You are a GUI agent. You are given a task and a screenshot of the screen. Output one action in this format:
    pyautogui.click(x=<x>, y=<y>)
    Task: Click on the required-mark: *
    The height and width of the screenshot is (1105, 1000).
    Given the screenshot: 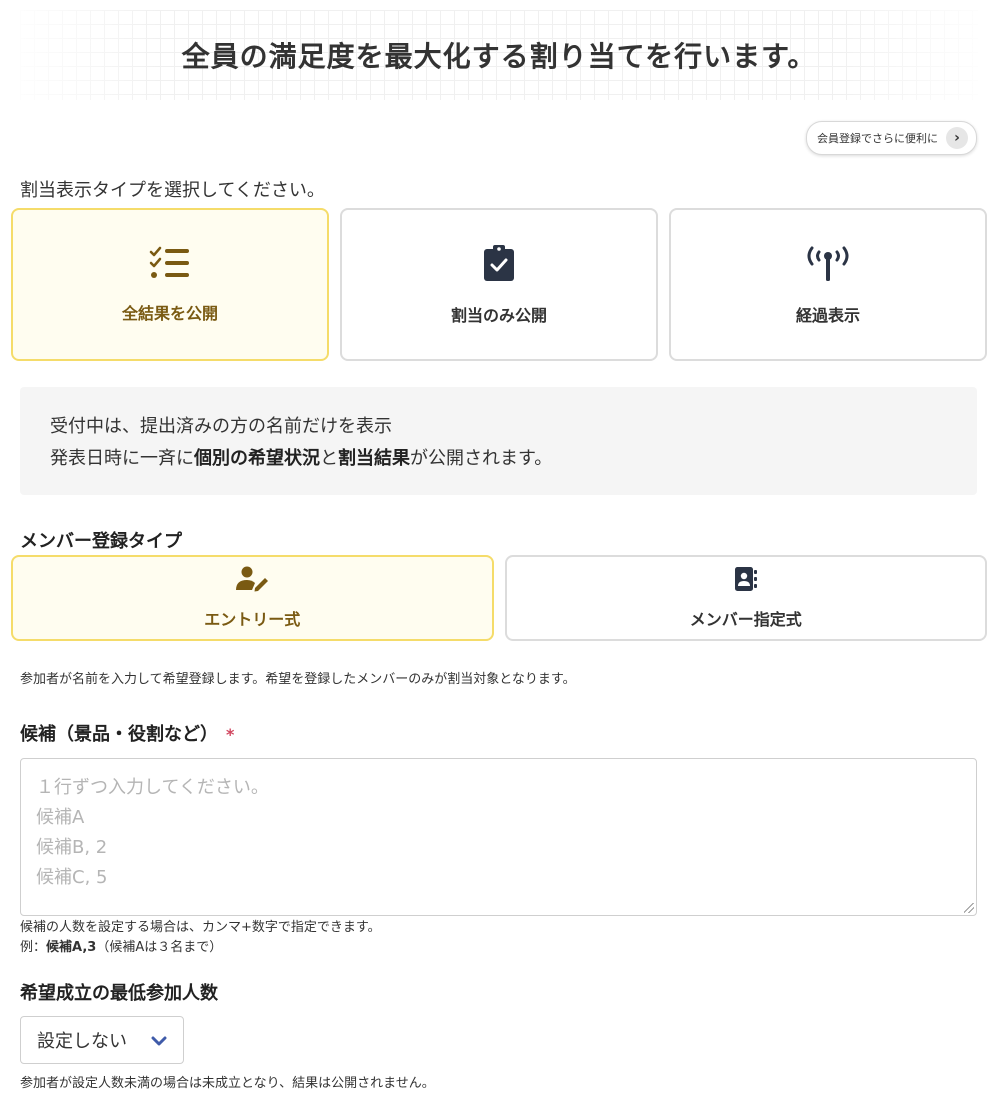 What is the action you would take?
    pyautogui.click(x=230, y=734)
    